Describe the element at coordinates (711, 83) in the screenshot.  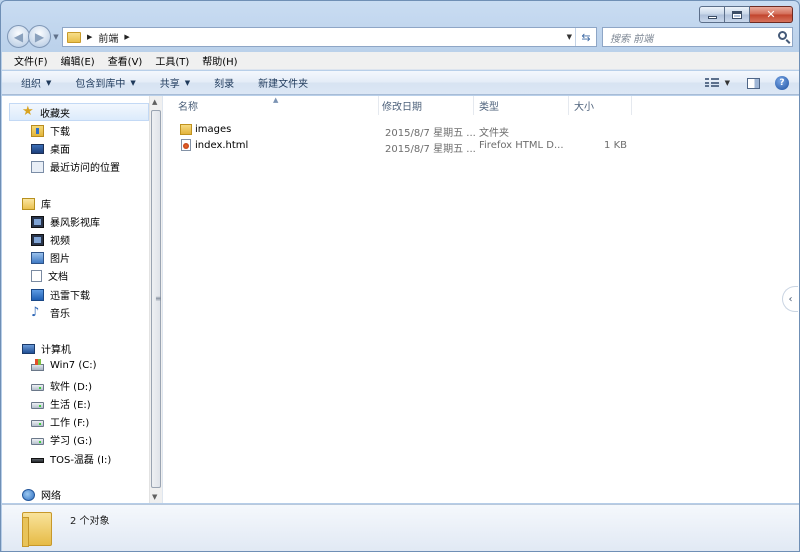
I see `view-options-icon` at that location.